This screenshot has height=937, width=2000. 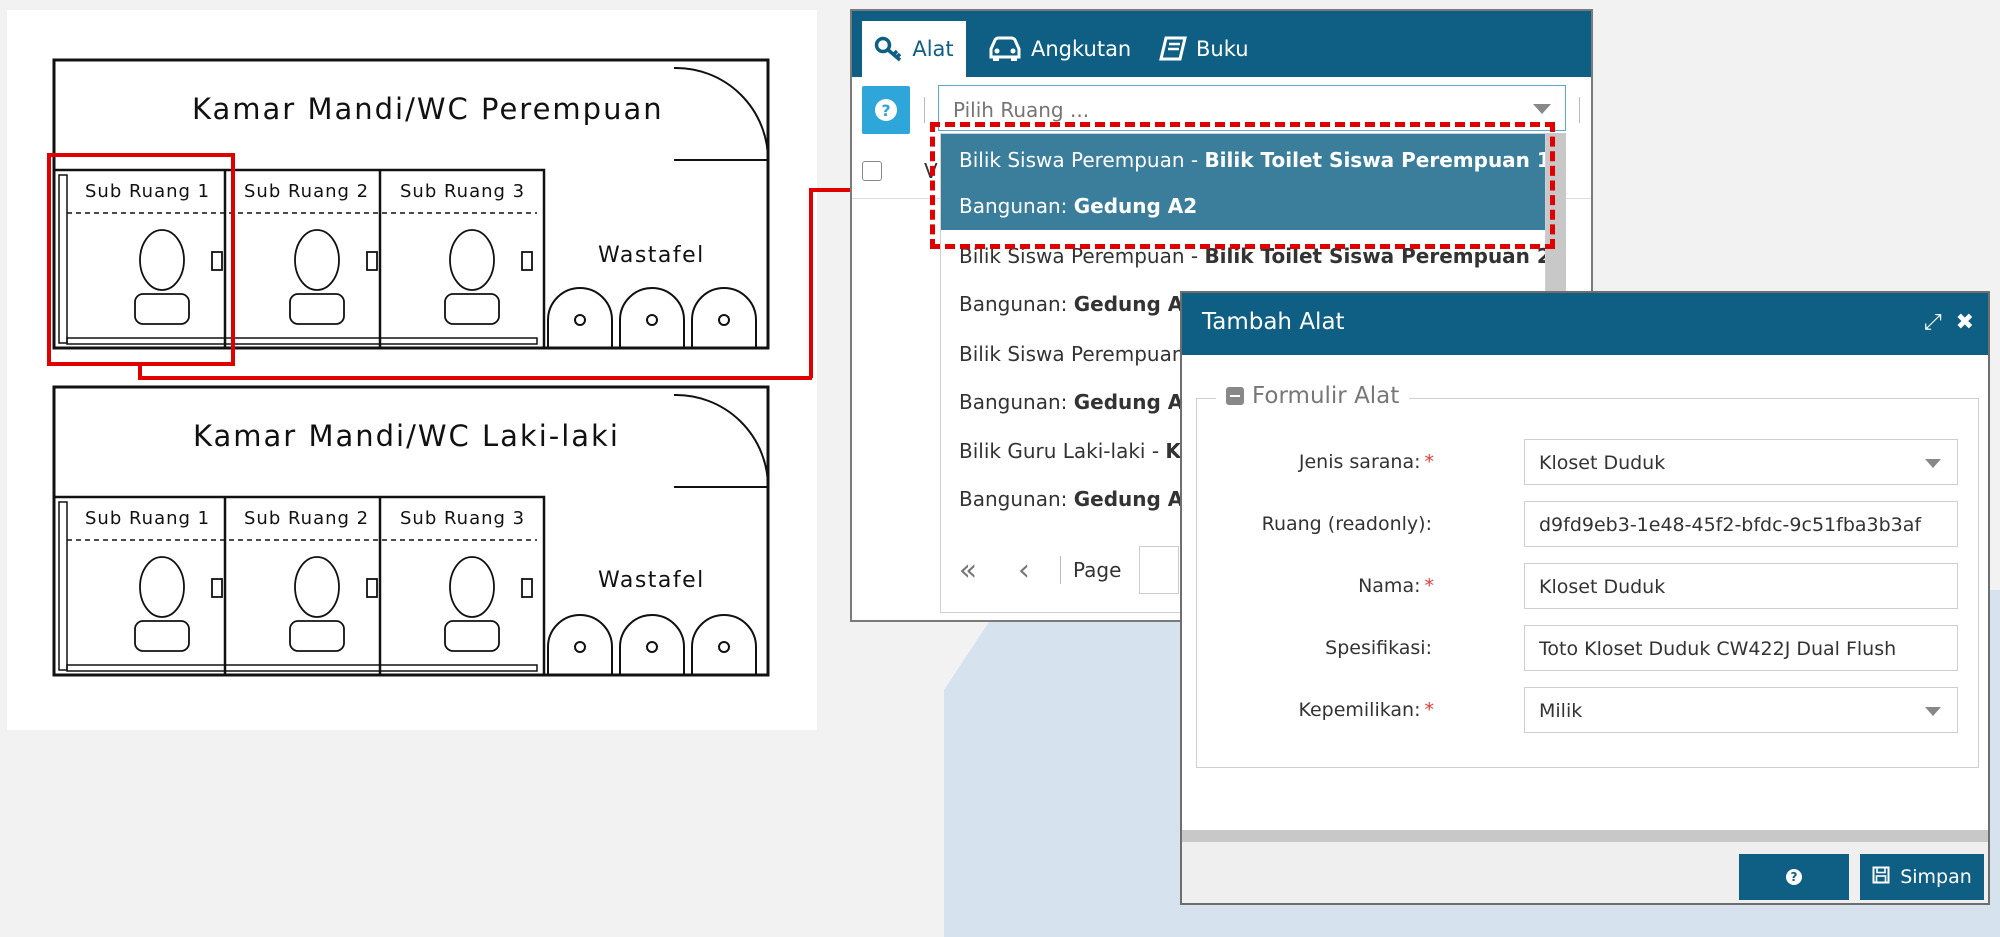 What do you see at coordinates (1378, 648) in the screenshot?
I see `spesifikasi-label: Spesifikasi:` at bounding box center [1378, 648].